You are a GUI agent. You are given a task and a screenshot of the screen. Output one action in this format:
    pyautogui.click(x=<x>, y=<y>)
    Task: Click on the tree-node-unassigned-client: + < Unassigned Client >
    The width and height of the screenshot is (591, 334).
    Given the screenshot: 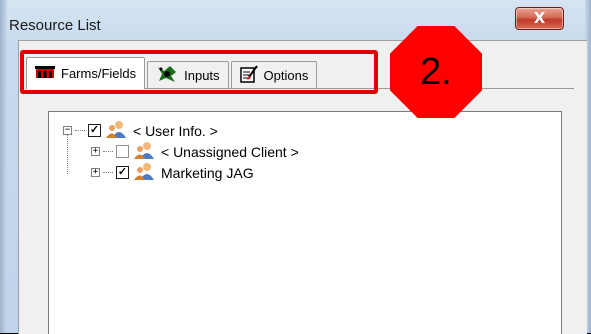 What is the action you would take?
    pyautogui.click(x=195, y=151)
    